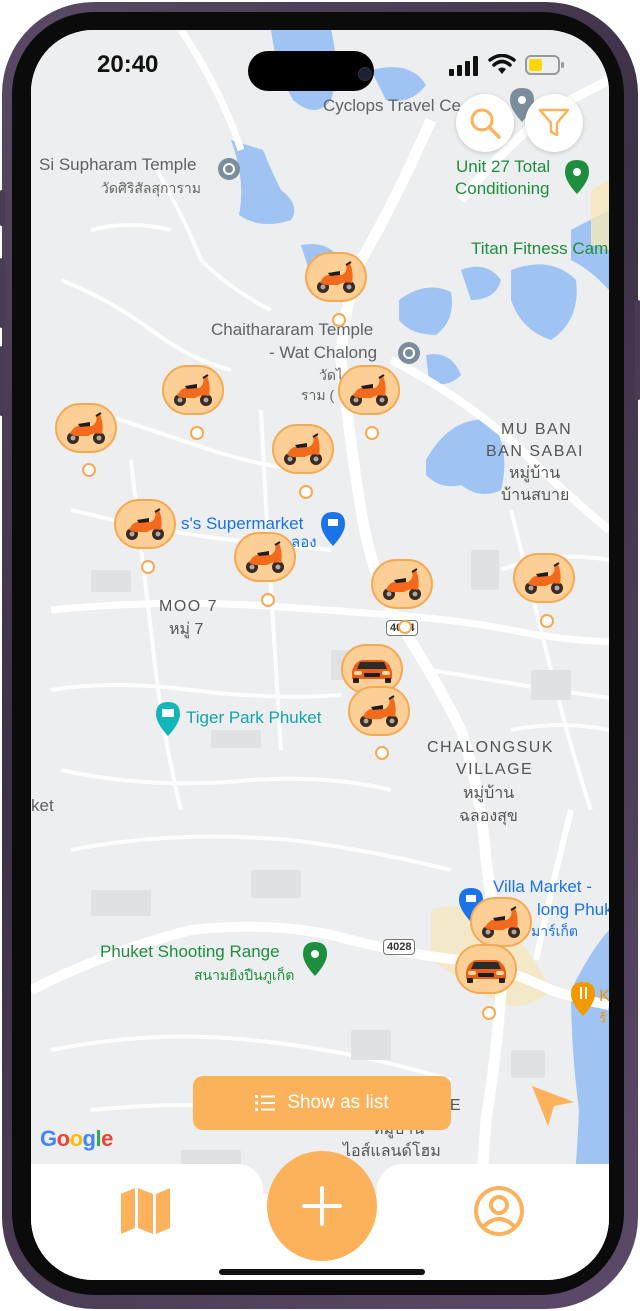 The height and width of the screenshot is (1311, 640). I want to click on area-label-thai: บ้านสบาย, so click(535, 495).